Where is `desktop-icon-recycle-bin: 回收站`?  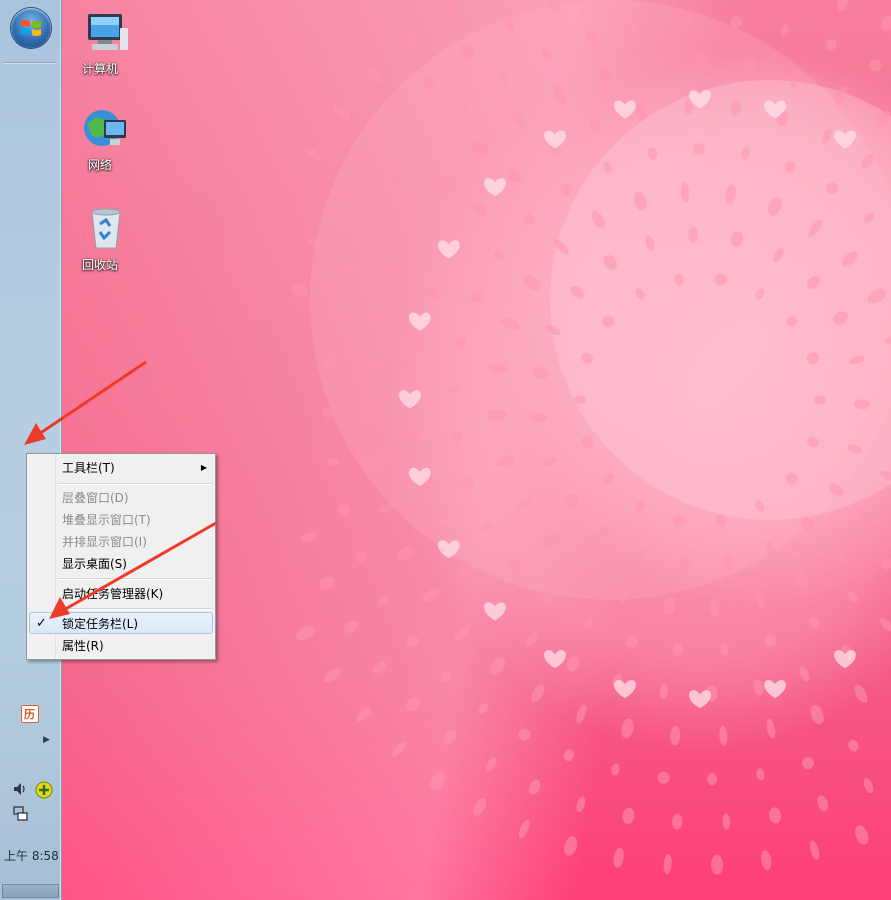 desktop-icon-recycle-bin: 回收站 is located at coordinates (100, 239).